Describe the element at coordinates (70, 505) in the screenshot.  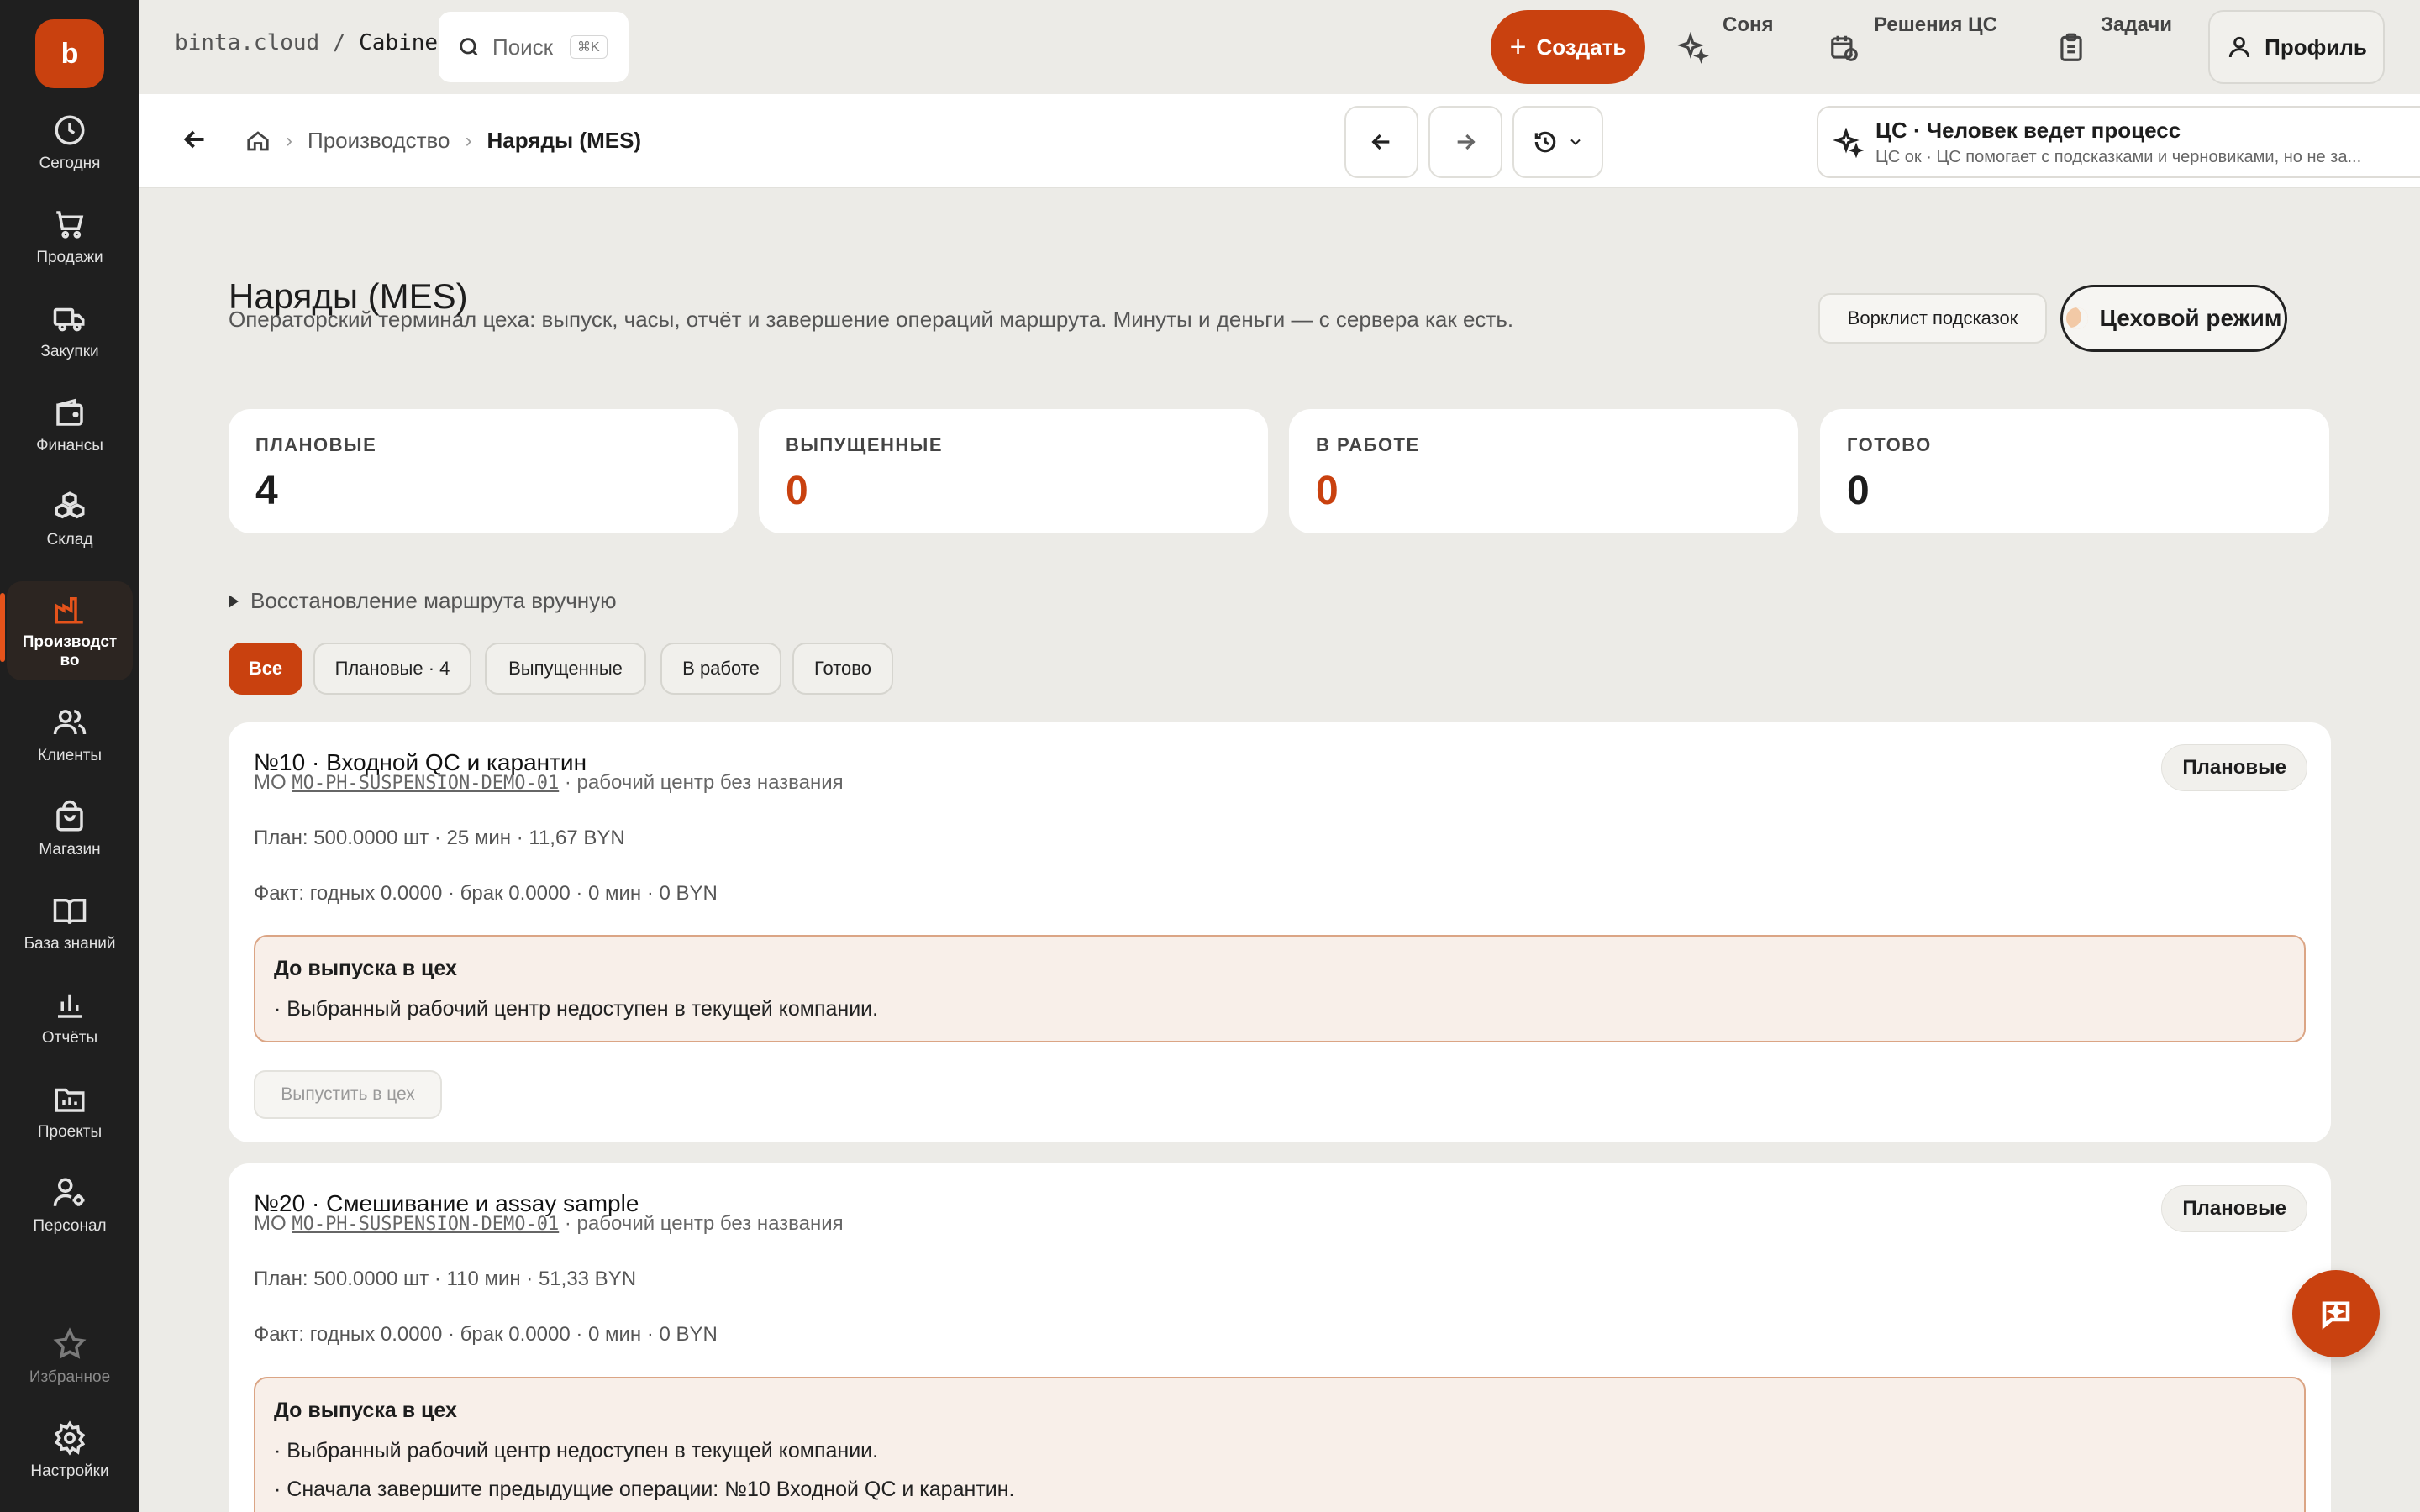
I see `boxes-icon` at that location.